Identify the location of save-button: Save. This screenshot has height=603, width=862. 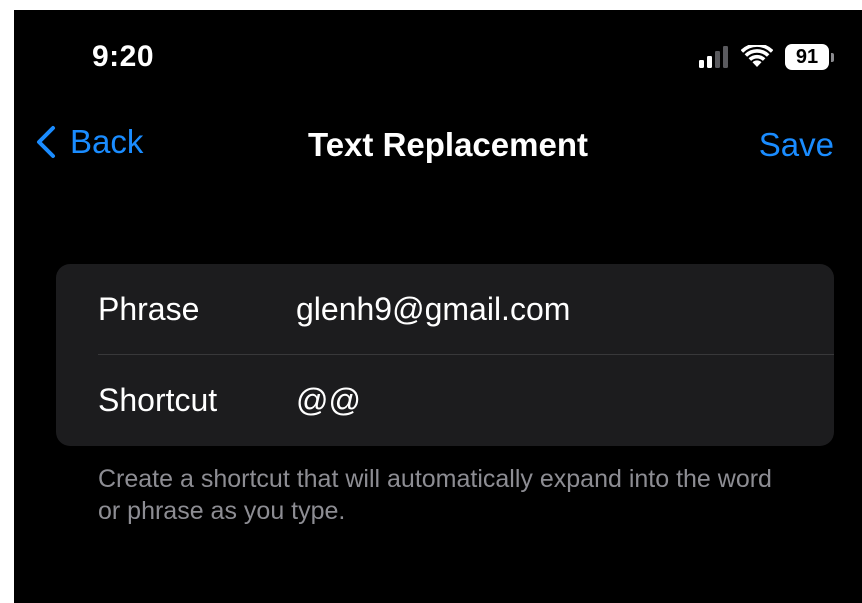
(796, 145).